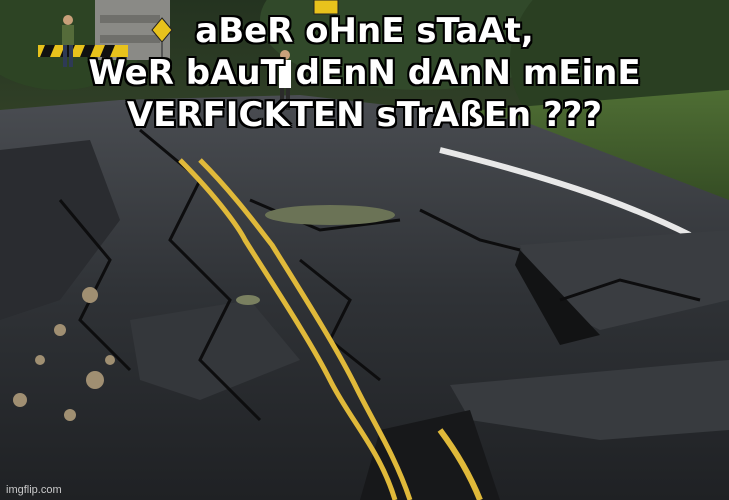  Describe the element at coordinates (330, 215) in the screenshot. I see `puddle` at that location.